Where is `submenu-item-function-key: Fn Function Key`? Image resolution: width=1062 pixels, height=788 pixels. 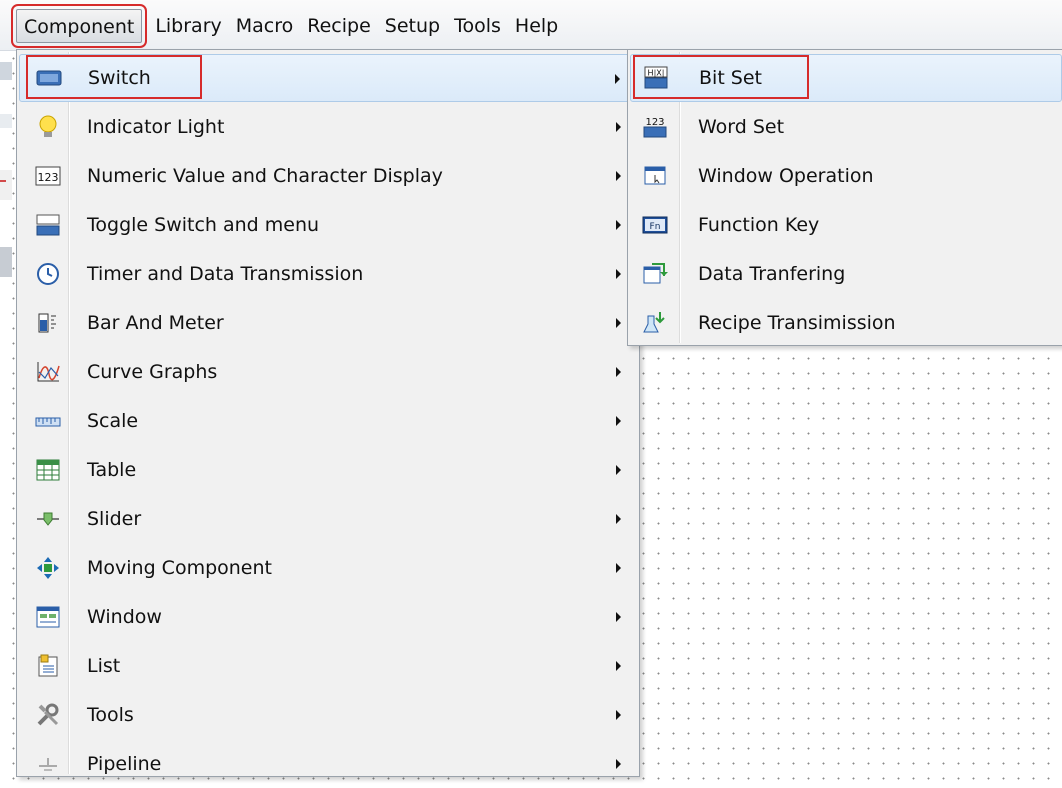 submenu-item-function-key: Fn Function Key is located at coordinates (846, 225).